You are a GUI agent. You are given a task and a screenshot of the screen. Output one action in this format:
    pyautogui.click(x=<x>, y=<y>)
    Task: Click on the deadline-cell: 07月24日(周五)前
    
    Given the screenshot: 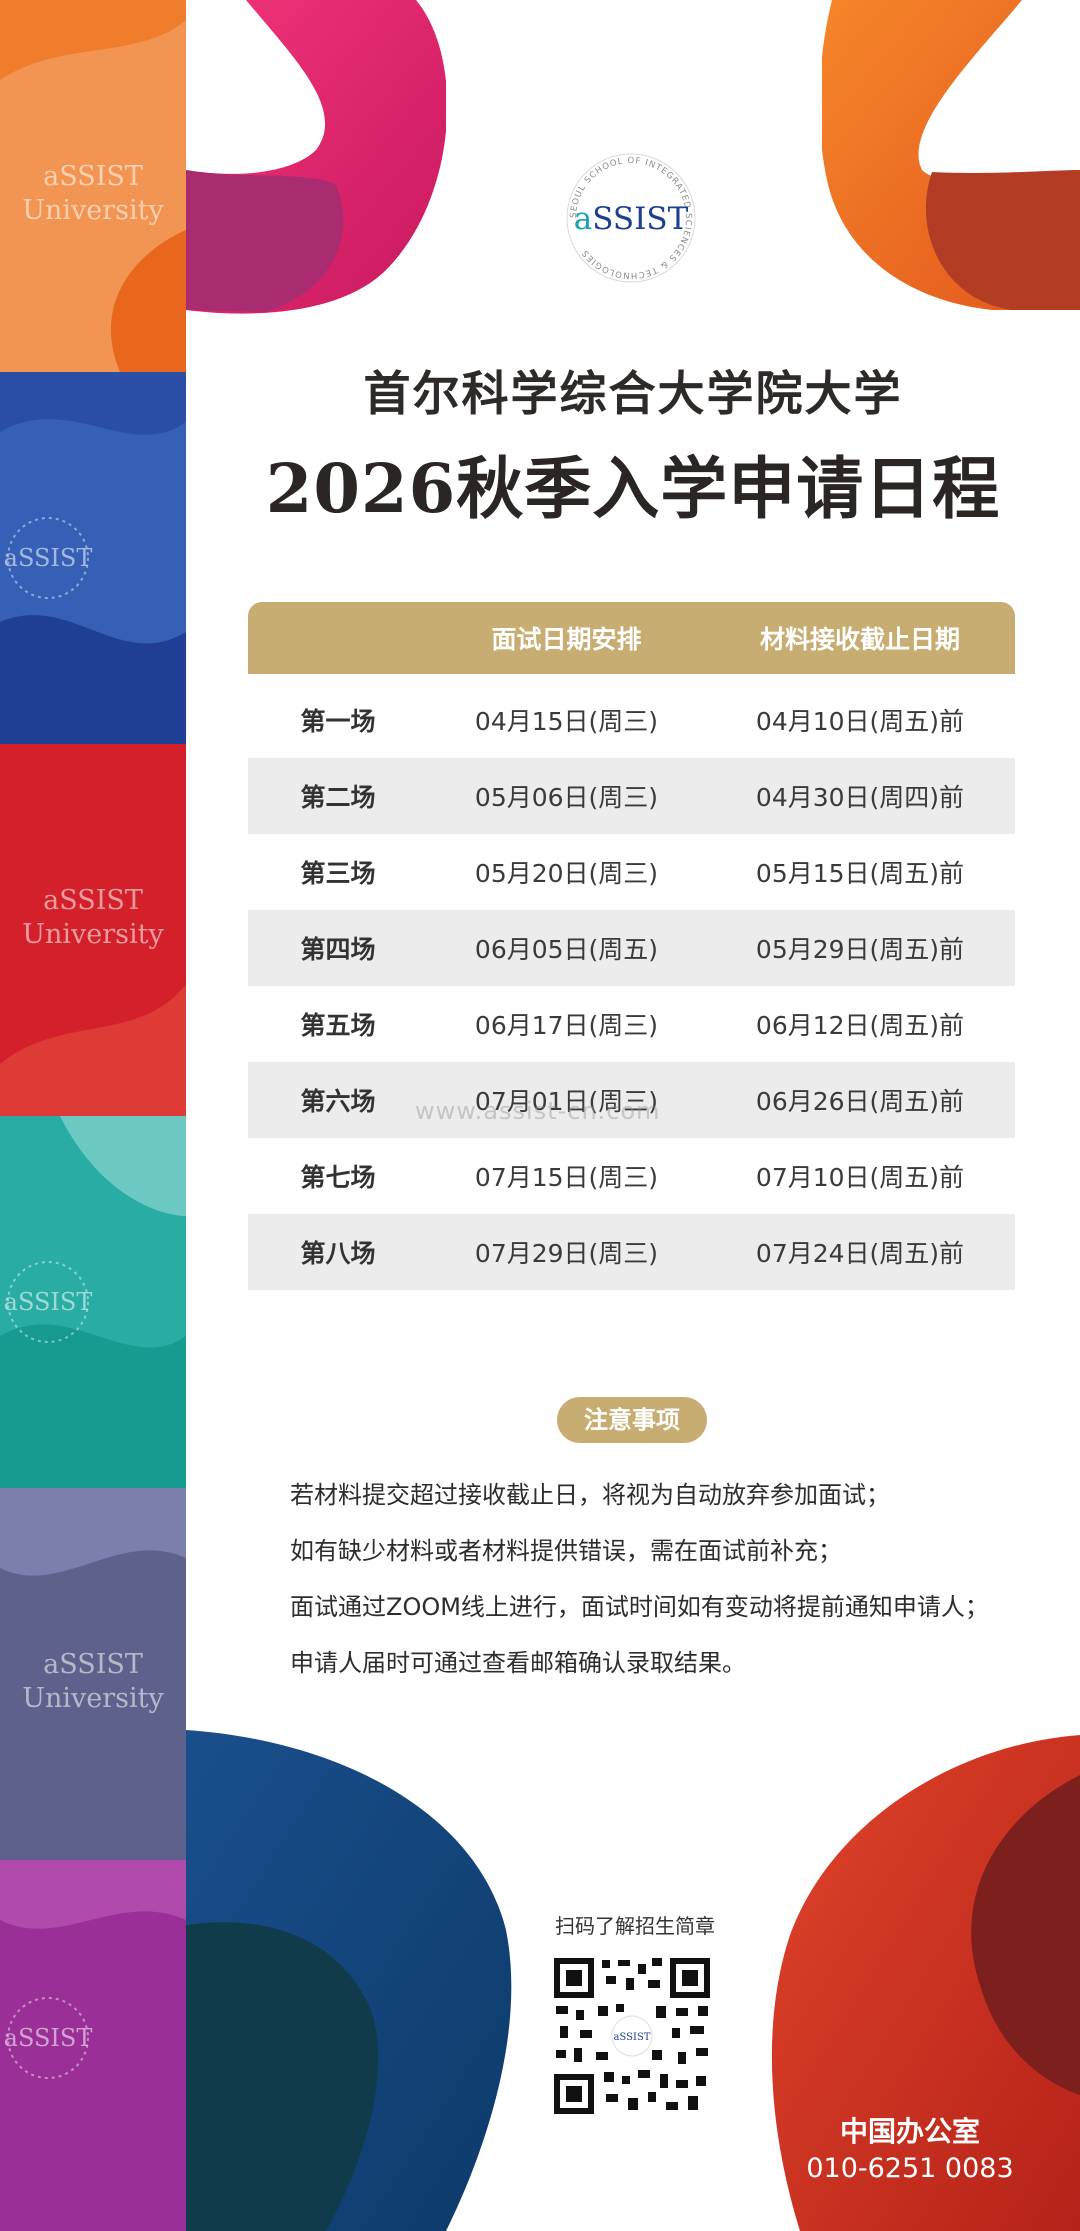 What is the action you would take?
    pyautogui.click(x=860, y=1253)
    